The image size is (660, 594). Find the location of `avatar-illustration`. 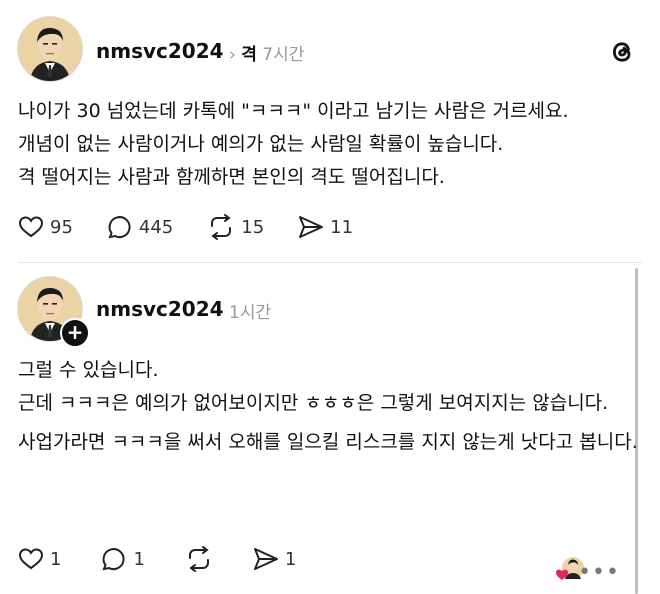

avatar-illustration is located at coordinates (50, 49).